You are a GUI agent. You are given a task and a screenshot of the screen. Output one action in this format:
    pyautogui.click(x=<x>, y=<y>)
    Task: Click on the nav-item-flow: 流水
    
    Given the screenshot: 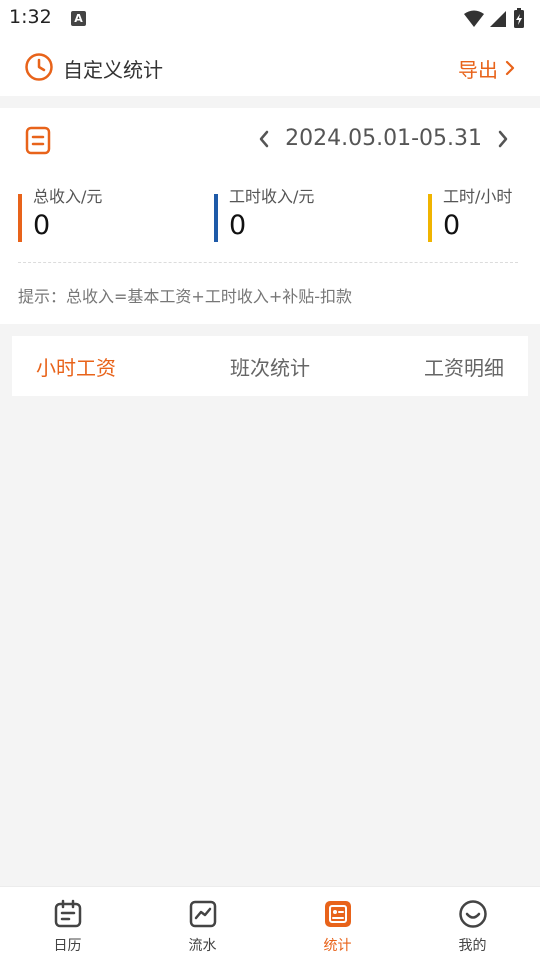 What is the action you would take?
    pyautogui.click(x=202, y=923)
    